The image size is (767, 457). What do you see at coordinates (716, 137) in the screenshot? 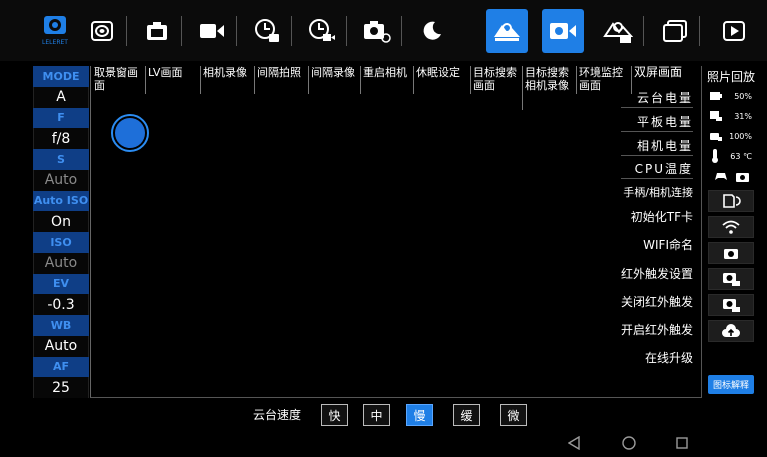
I see `camera-battery-icon` at bounding box center [716, 137].